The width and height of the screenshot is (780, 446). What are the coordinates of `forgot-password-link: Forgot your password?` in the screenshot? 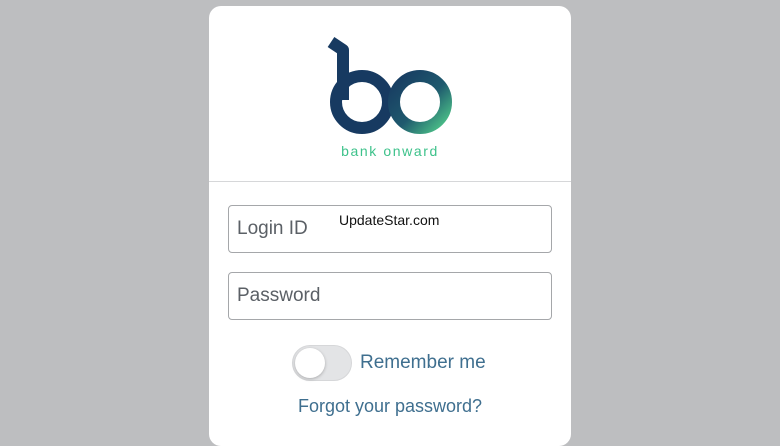 It's located at (390, 406).